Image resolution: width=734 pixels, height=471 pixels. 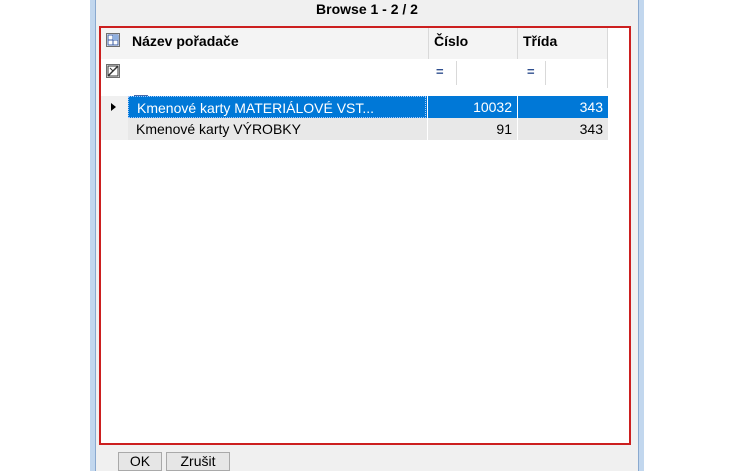 I want to click on filter-cislo-equals: =, so click(x=440, y=71).